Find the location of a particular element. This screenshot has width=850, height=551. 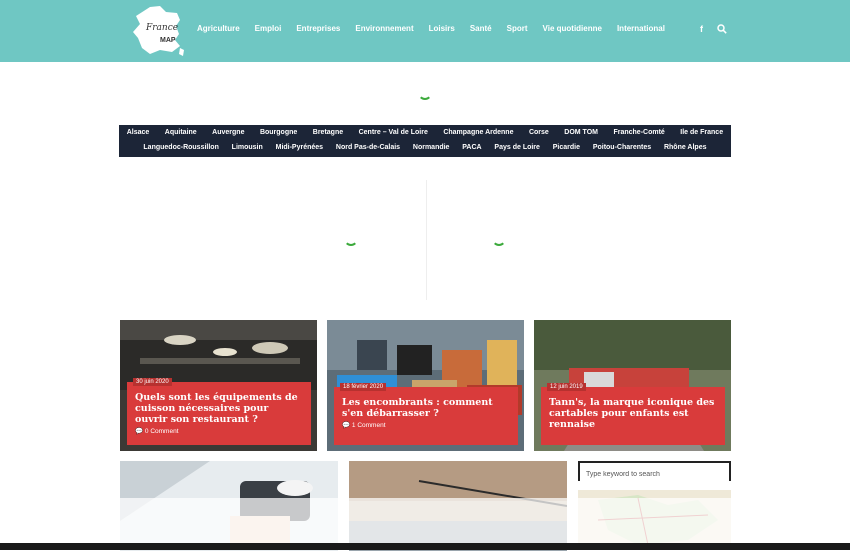

divider is located at coordinates (426, 240).